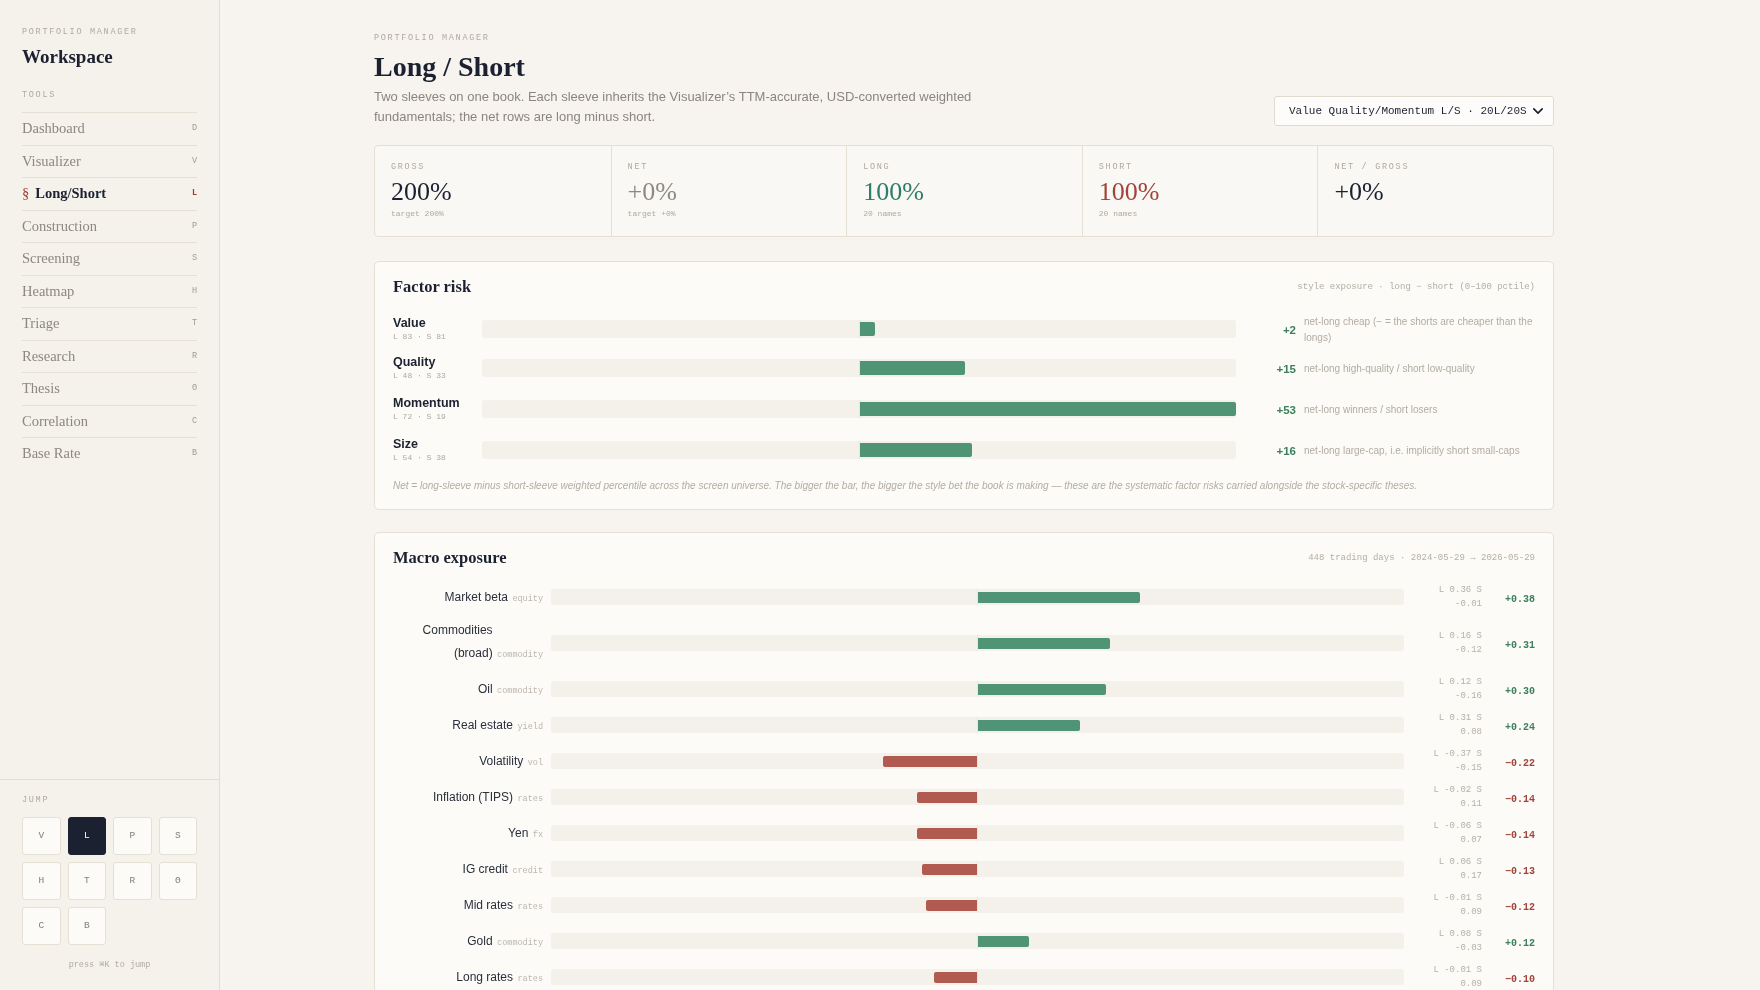  Describe the element at coordinates (1389, 368) in the screenshot. I see `factor-note: net-long high-quality / short low-quality` at that location.